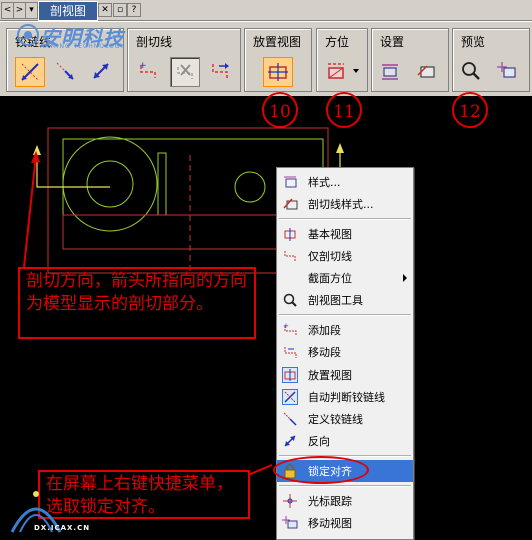 This screenshot has width=532, height=540. I want to click on bottom-logo: DX.ICAX.CN, so click(51, 510).